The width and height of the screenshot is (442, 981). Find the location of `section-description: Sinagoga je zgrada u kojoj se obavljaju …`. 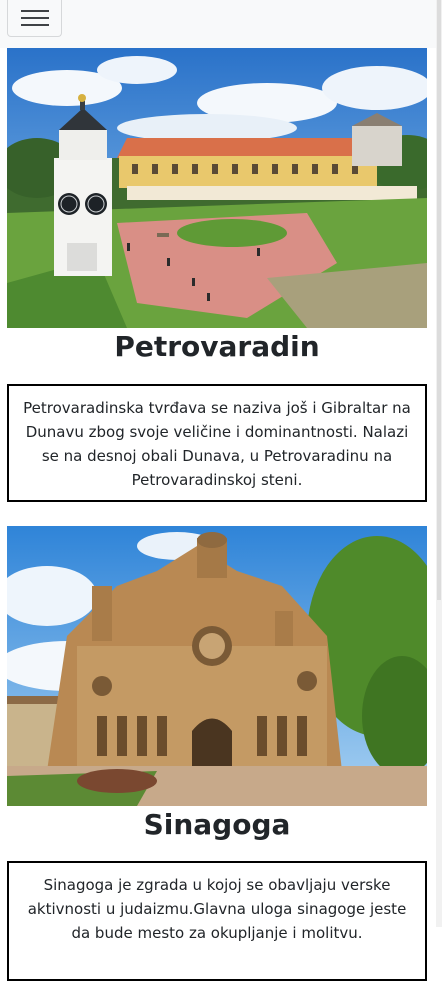

section-description: Sinagoga je zgrada u kojoj se obavljaju … is located at coordinates (217, 921).